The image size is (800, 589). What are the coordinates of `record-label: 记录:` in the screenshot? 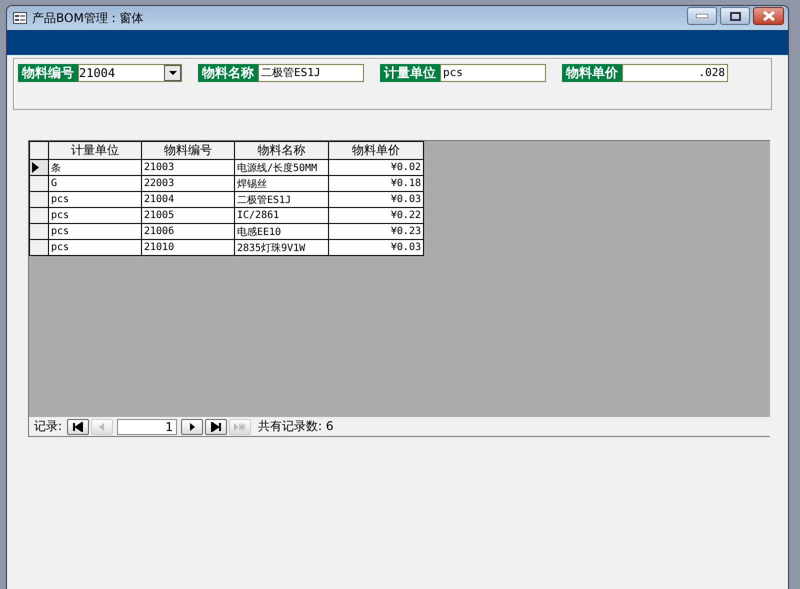 It's located at (48, 426).